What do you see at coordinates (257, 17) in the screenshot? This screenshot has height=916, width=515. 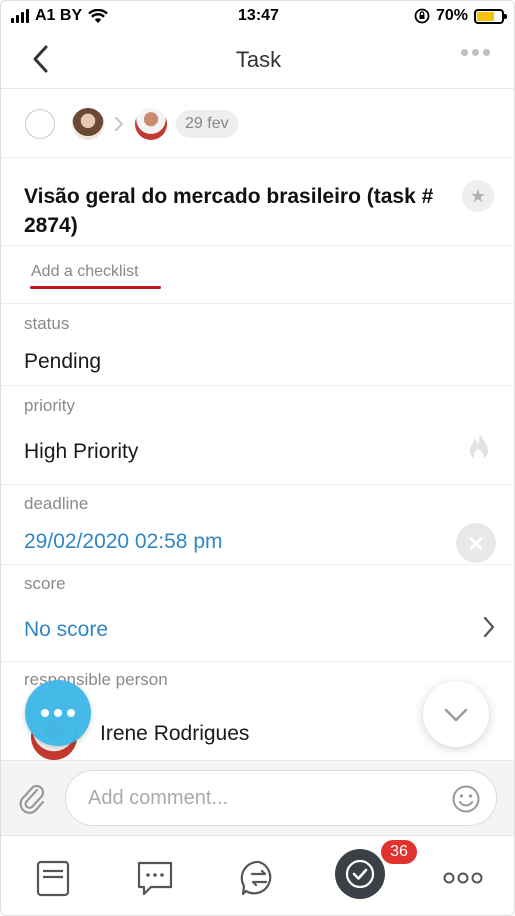 I see `status-bar: A1 BY 13:47 70%` at bounding box center [257, 17].